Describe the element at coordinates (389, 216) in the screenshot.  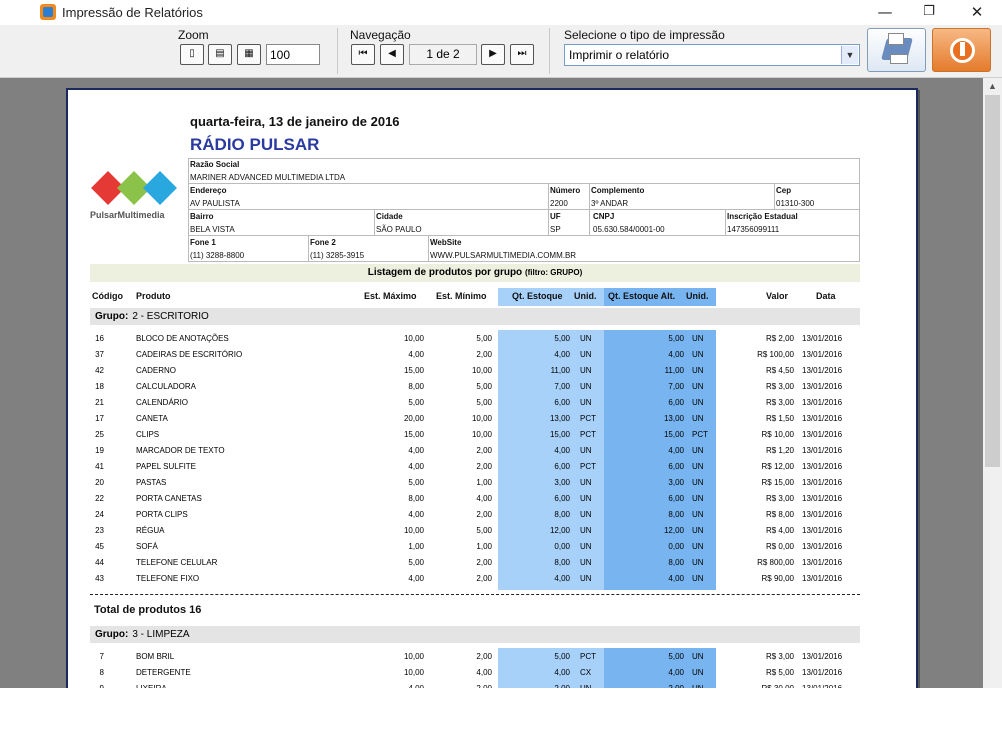
I see `cidade-label: Cidade` at that location.